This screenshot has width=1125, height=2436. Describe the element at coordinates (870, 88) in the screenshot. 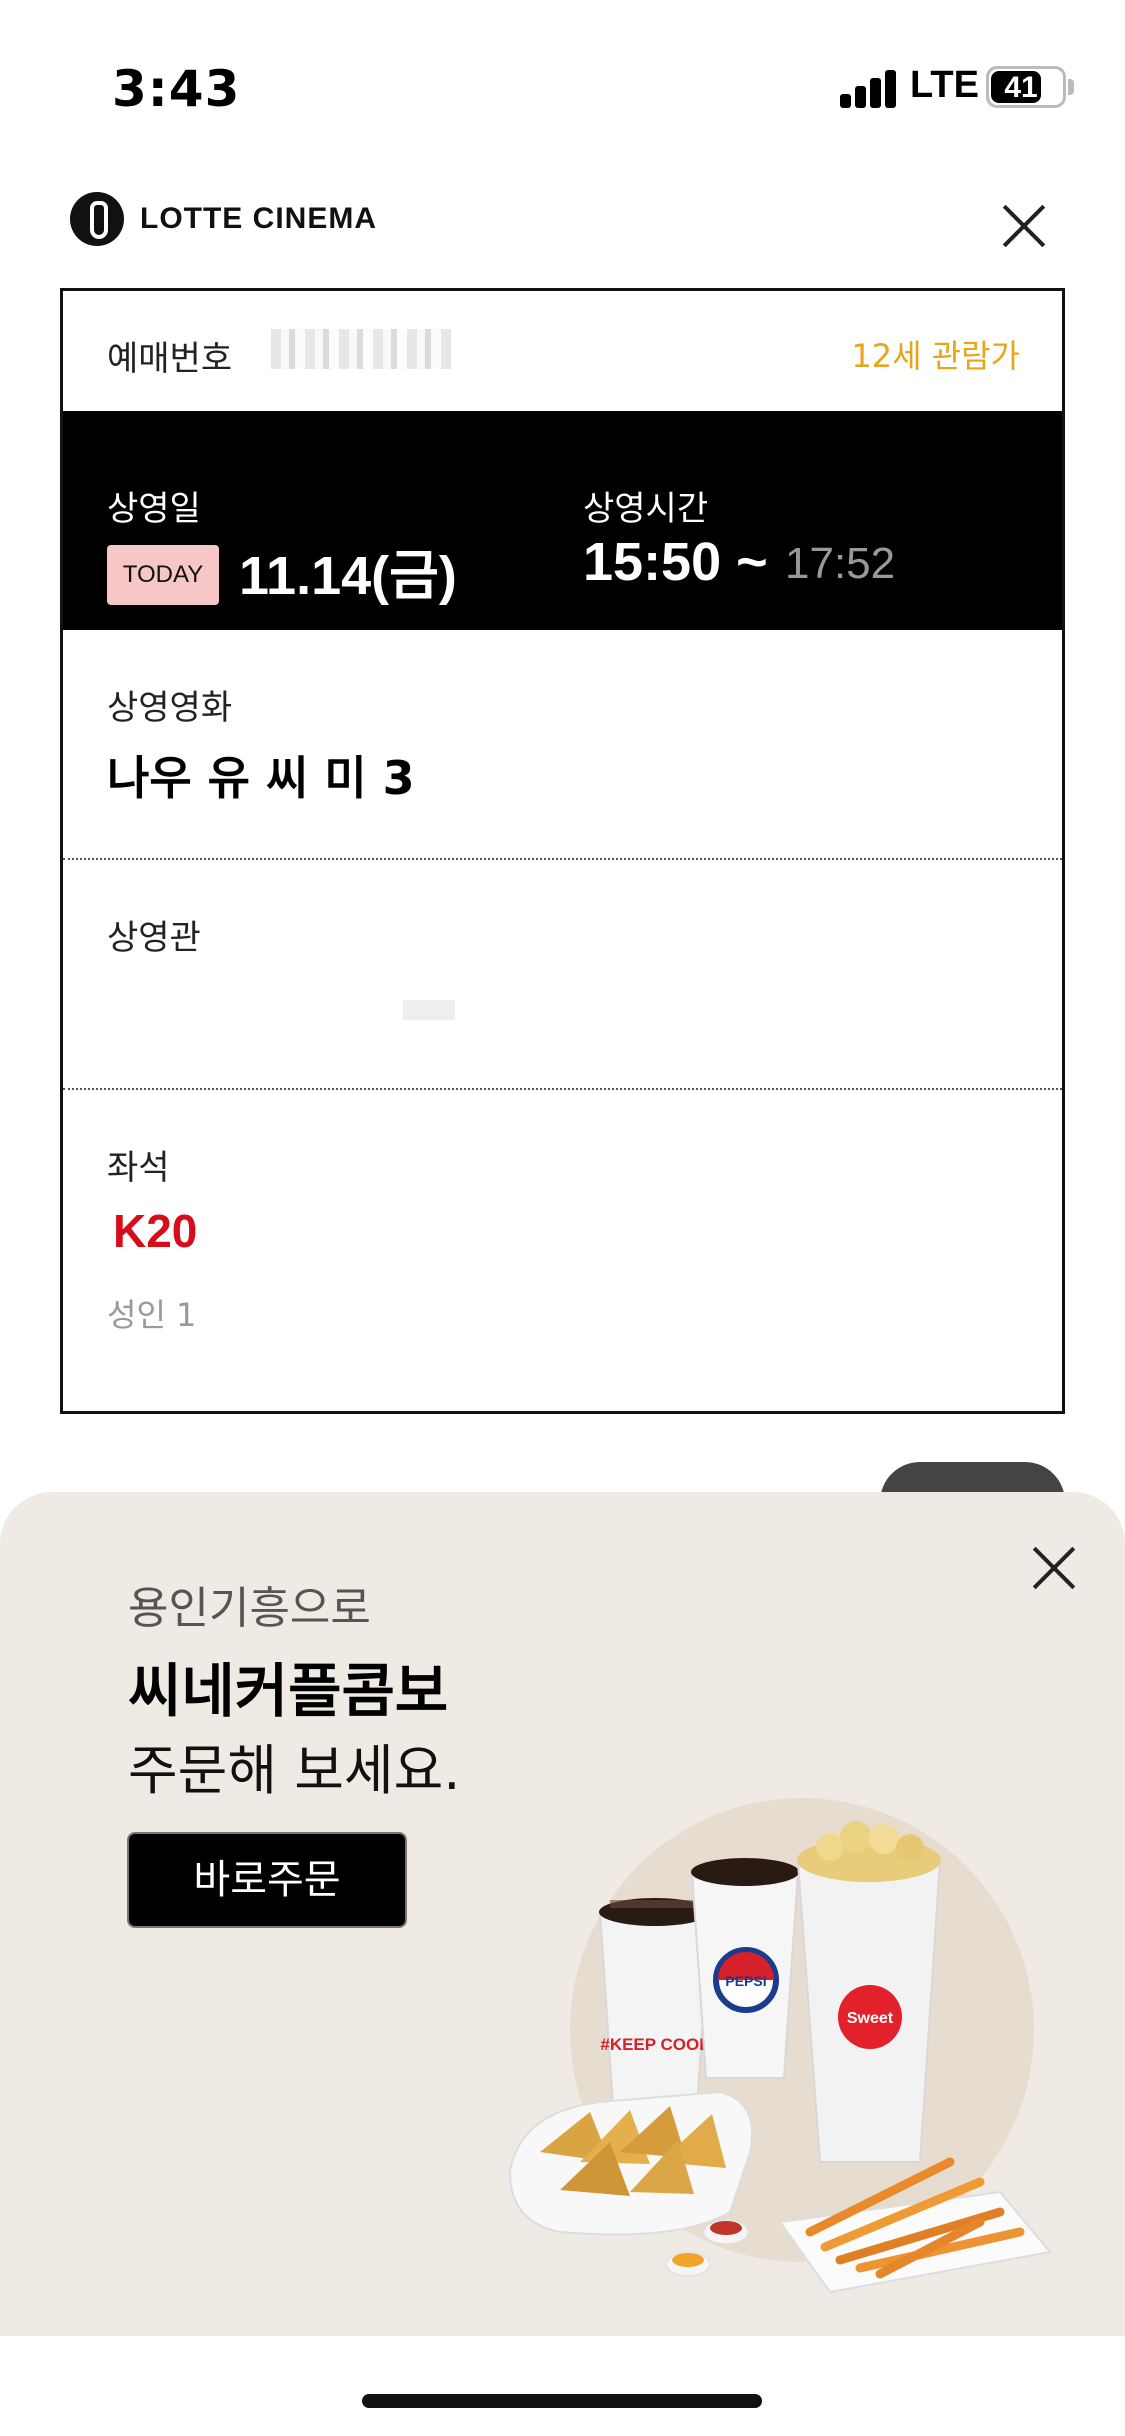

I see `signal-icon` at that location.